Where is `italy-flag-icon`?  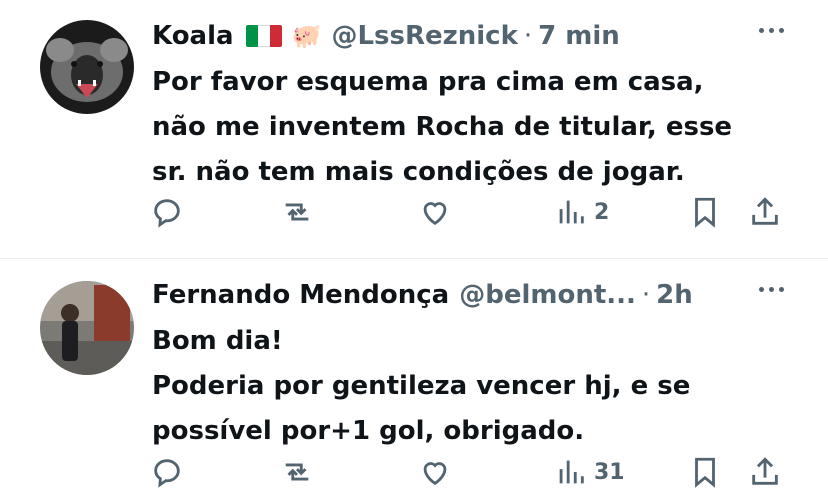 italy-flag-icon is located at coordinates (263, 36).